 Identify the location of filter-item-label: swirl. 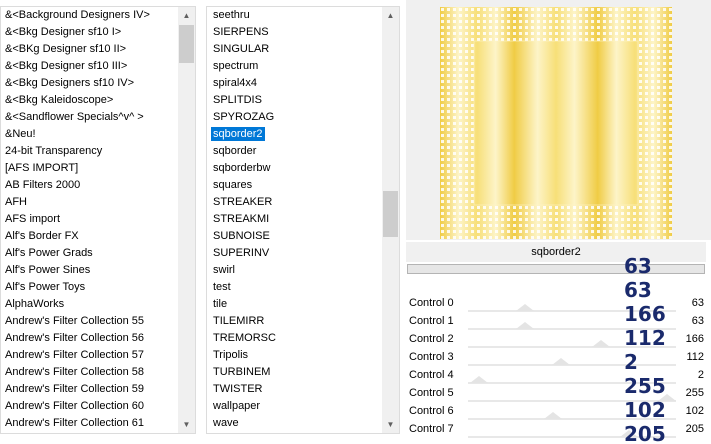
(224, 270).